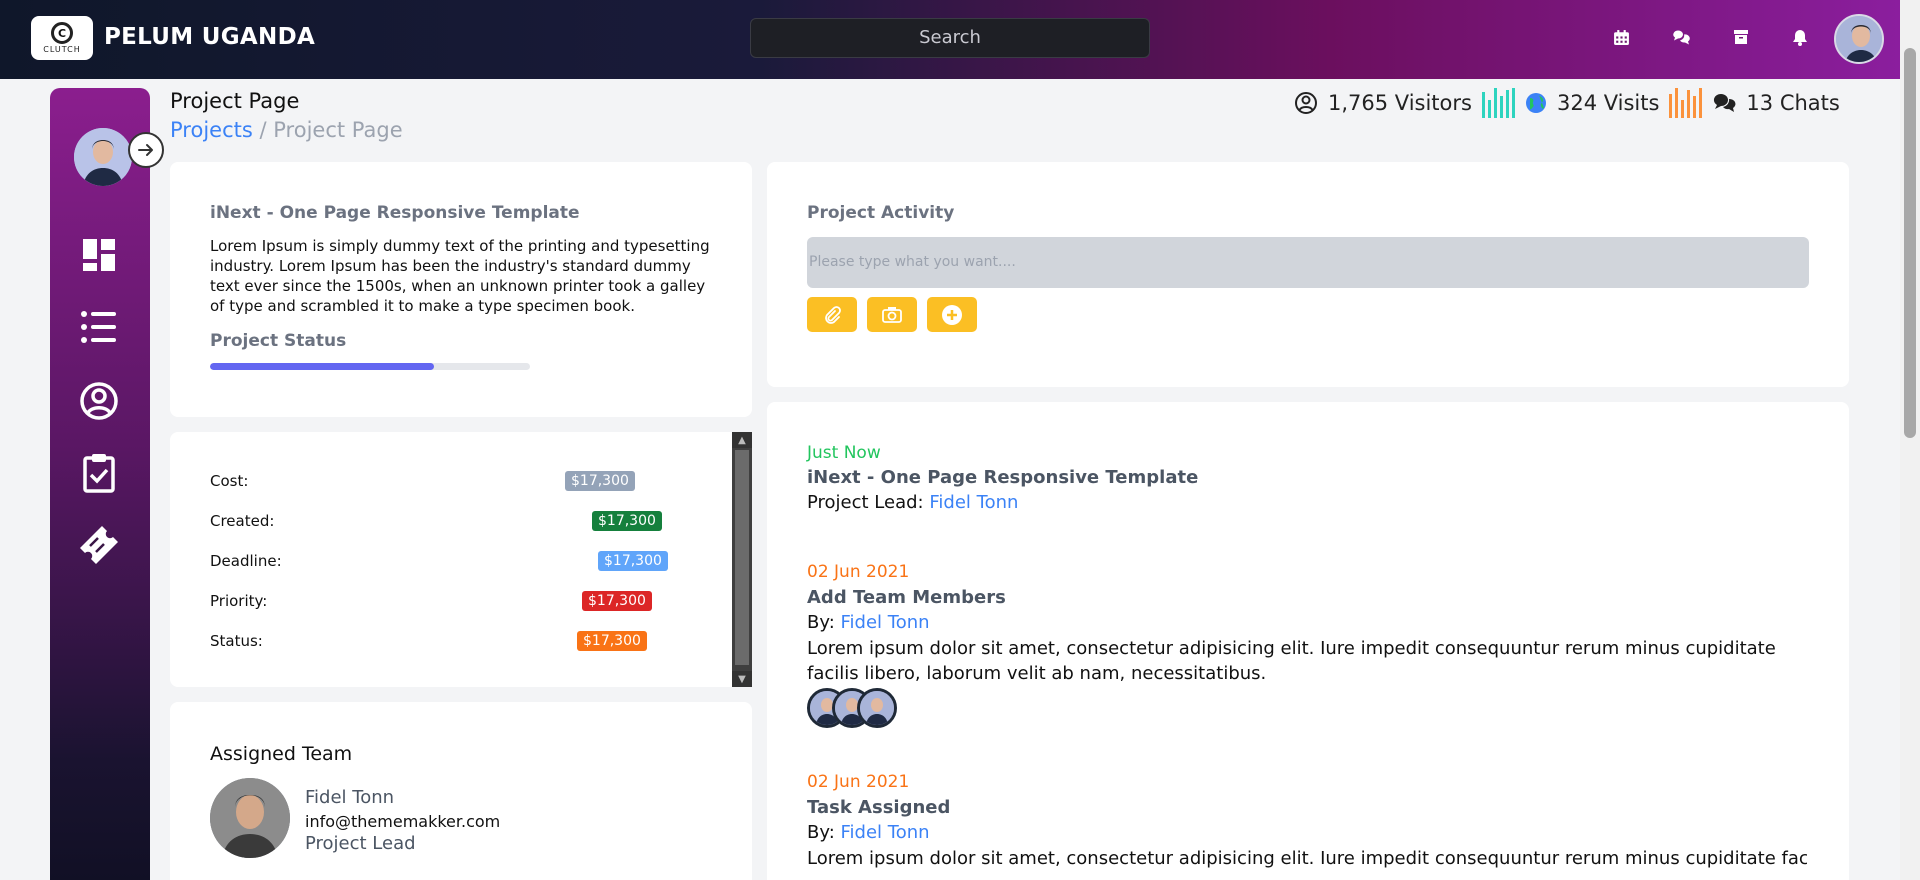 The image size is (1920, 880). Describe the element at coordinates (402, 821) in the screenshot. I see `team-member-email: info@thememakker.com` at that location.